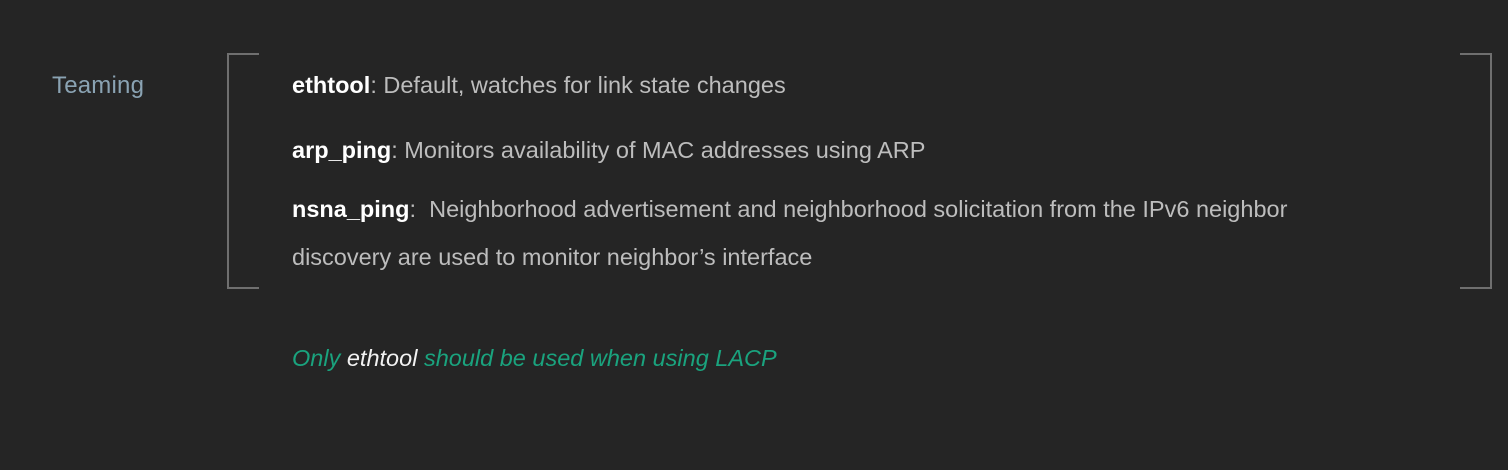  Describe the element at coordinates (382, 358) in the screenshot. I see `note-term: ethtool` at that location.